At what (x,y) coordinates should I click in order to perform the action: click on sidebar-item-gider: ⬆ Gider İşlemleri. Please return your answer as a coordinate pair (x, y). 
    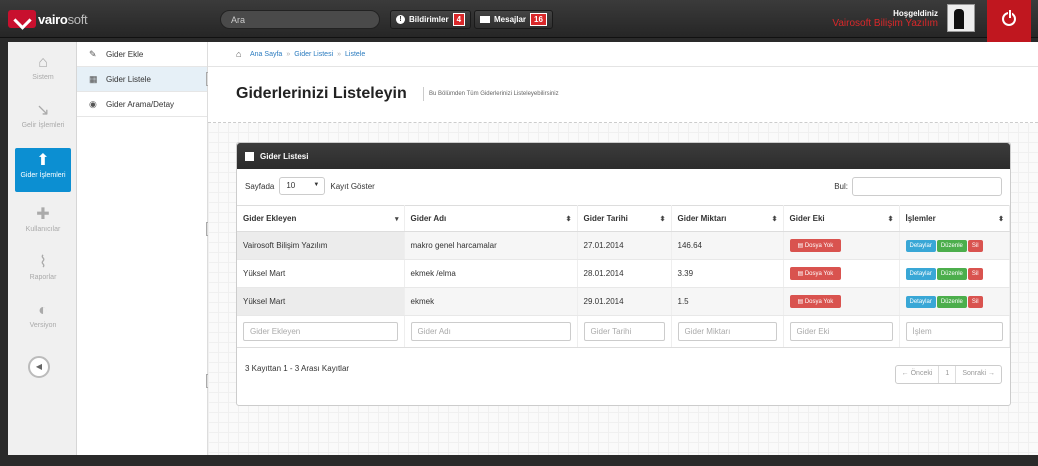
    Looking at the image, I should click on (43, 170).